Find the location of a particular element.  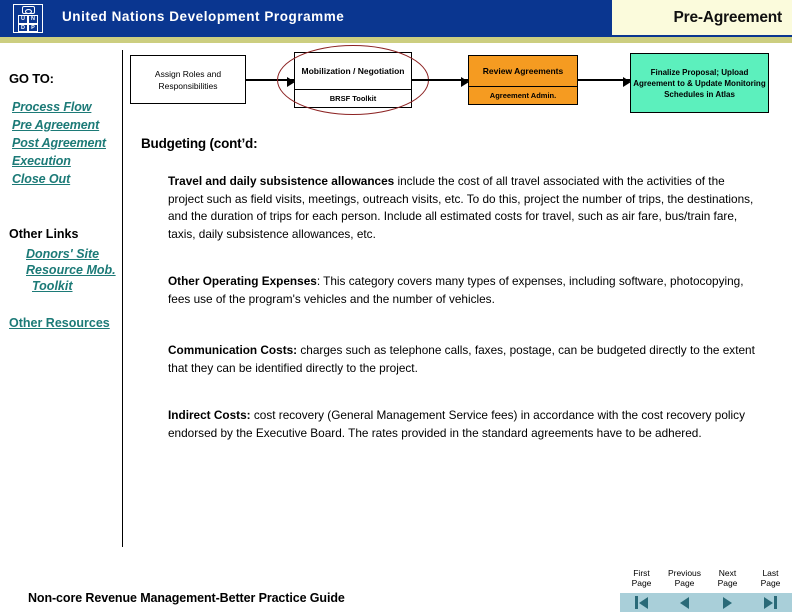

sidebar-item-toolkit: Toolkit is located at coordinates (52, 286).